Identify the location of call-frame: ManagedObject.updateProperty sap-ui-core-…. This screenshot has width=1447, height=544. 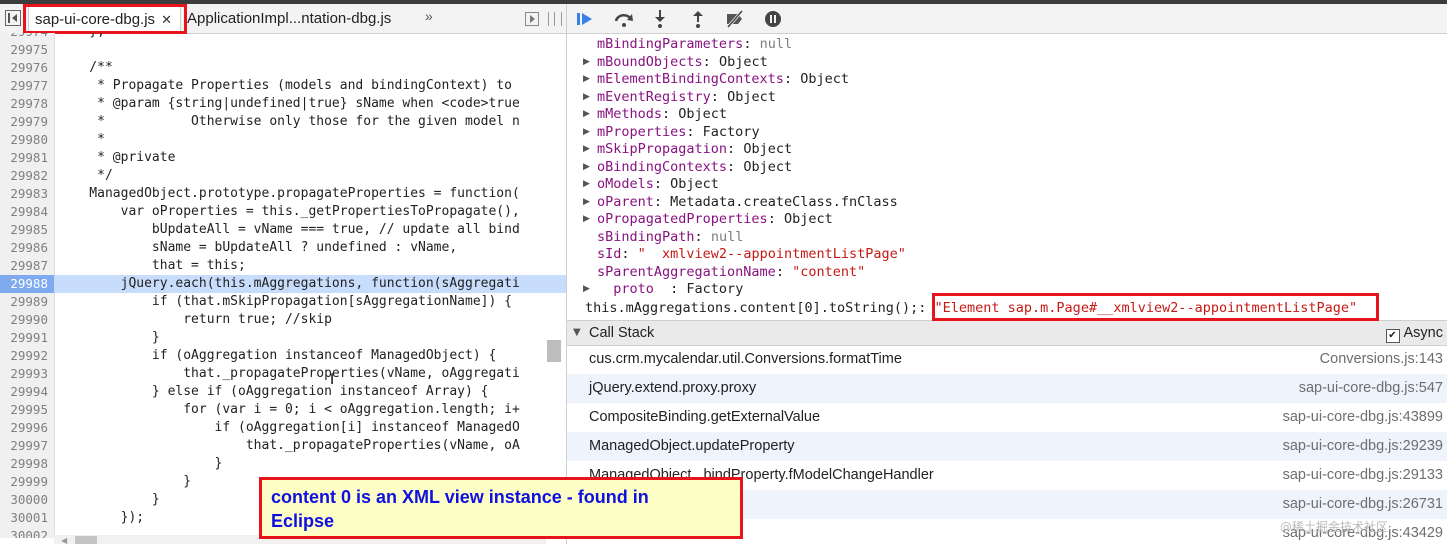
(1007, 446).